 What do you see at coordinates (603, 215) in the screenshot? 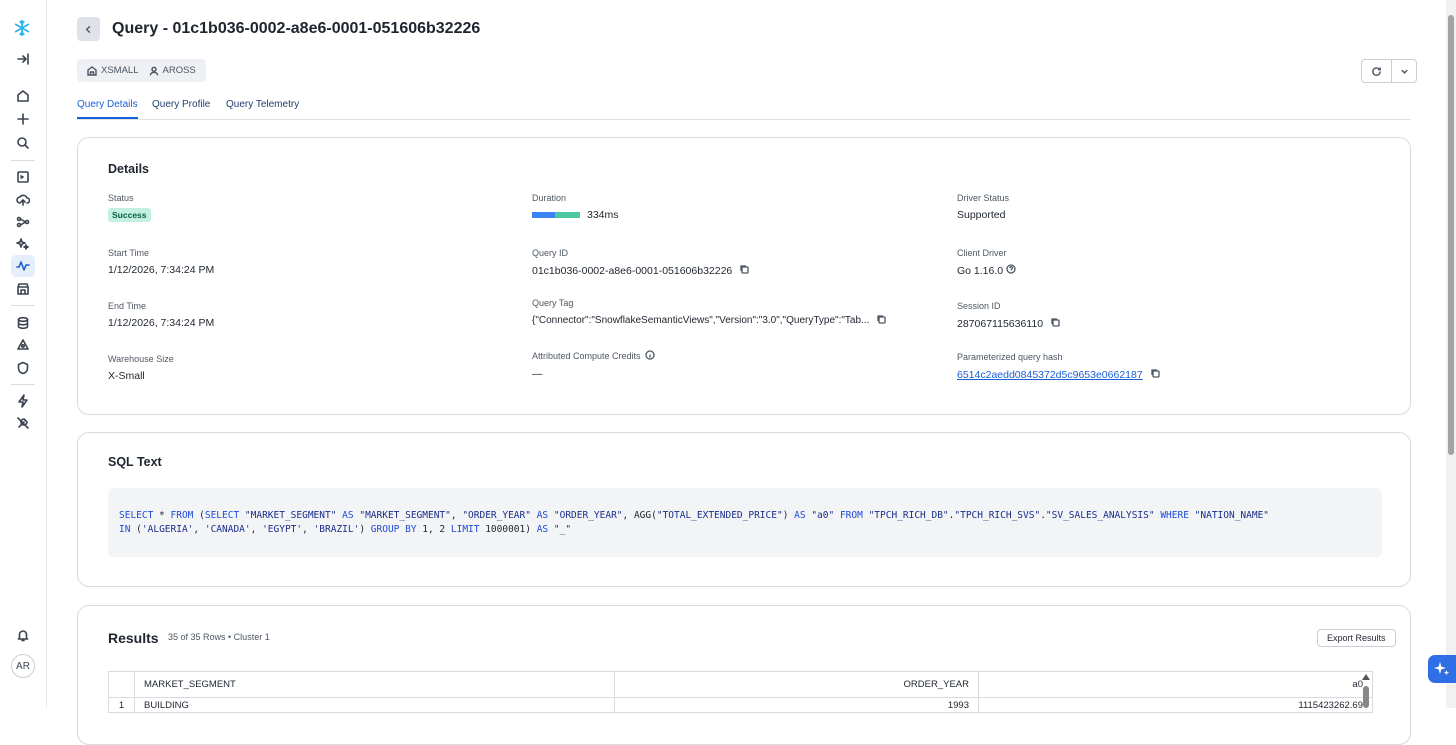
I see `duration-value: 334ms` at bounding box center [603, 215].